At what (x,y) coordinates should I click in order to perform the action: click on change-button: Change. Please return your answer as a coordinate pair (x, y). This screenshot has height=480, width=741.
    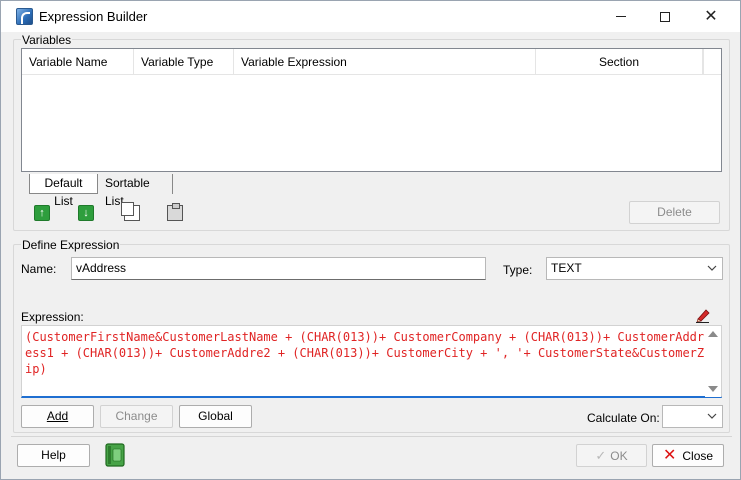
    Looking at the image, I should click on (136, 416).